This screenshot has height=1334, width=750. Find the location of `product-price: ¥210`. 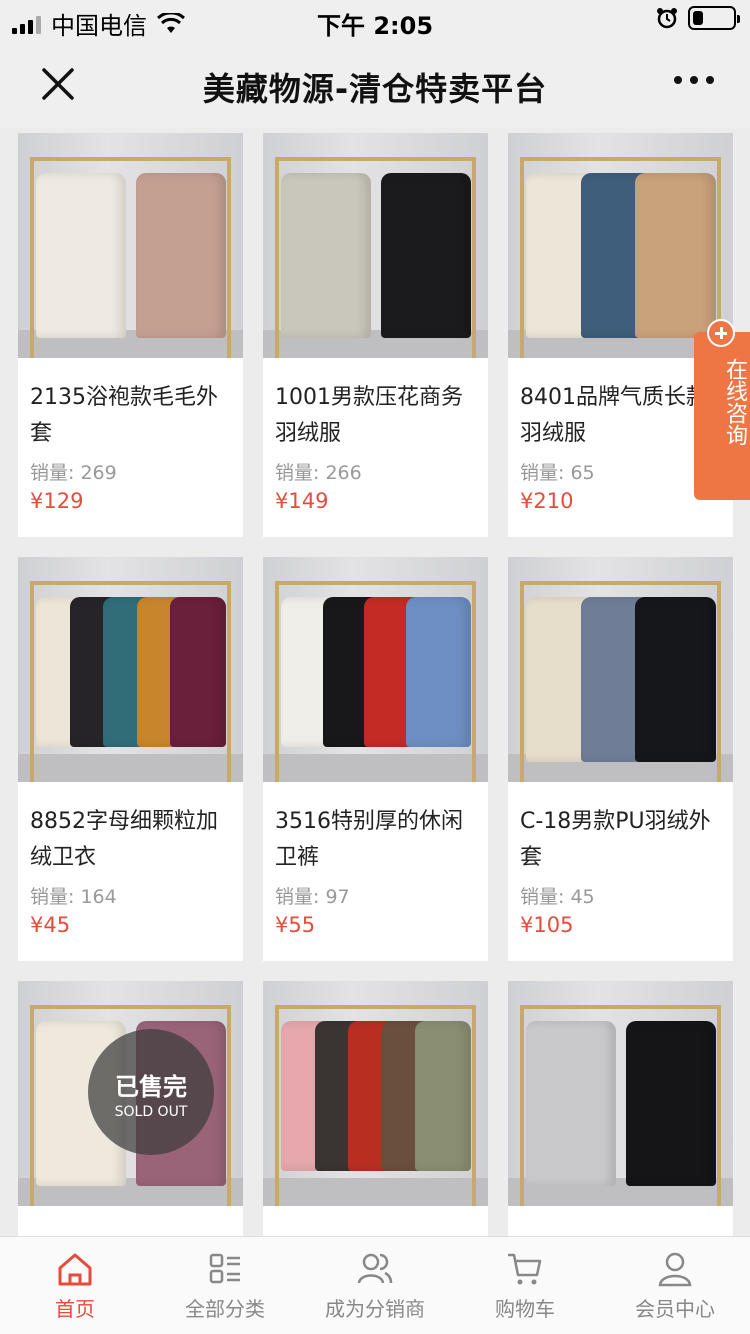

product-price: ¥210 is located at coordinates (547, 501).